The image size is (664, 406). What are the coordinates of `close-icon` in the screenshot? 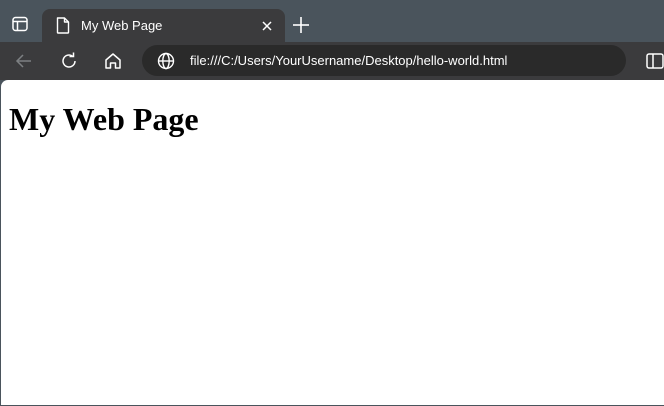 It's located at (267, 26).